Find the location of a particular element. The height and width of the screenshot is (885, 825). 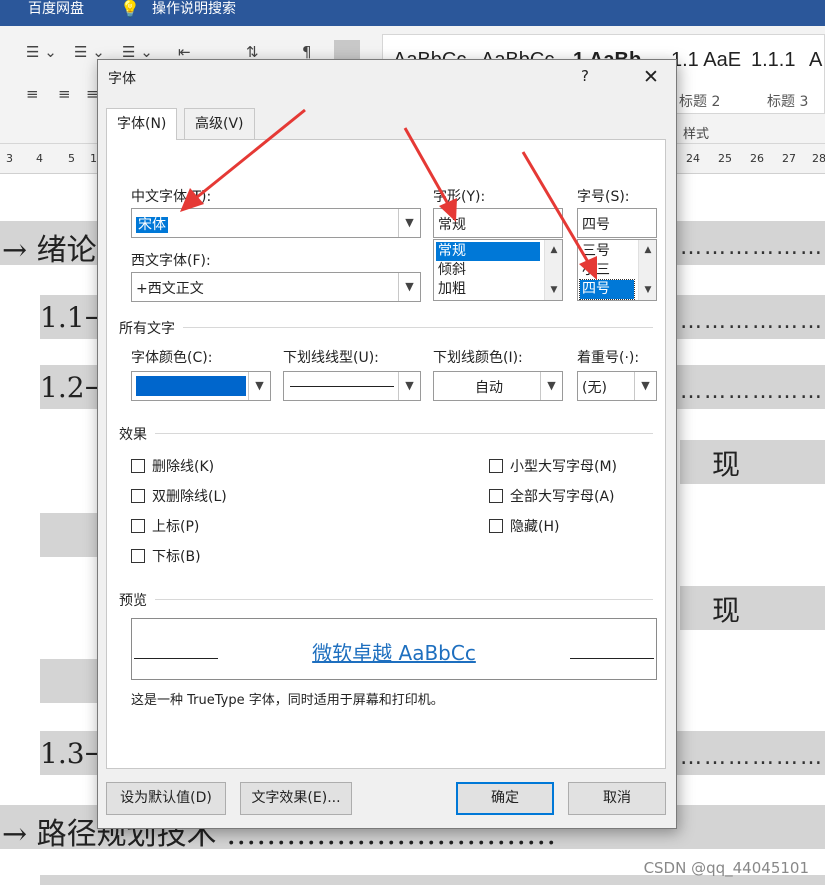

font-size-label: 字号(S): is located at coordinates (603, 197).